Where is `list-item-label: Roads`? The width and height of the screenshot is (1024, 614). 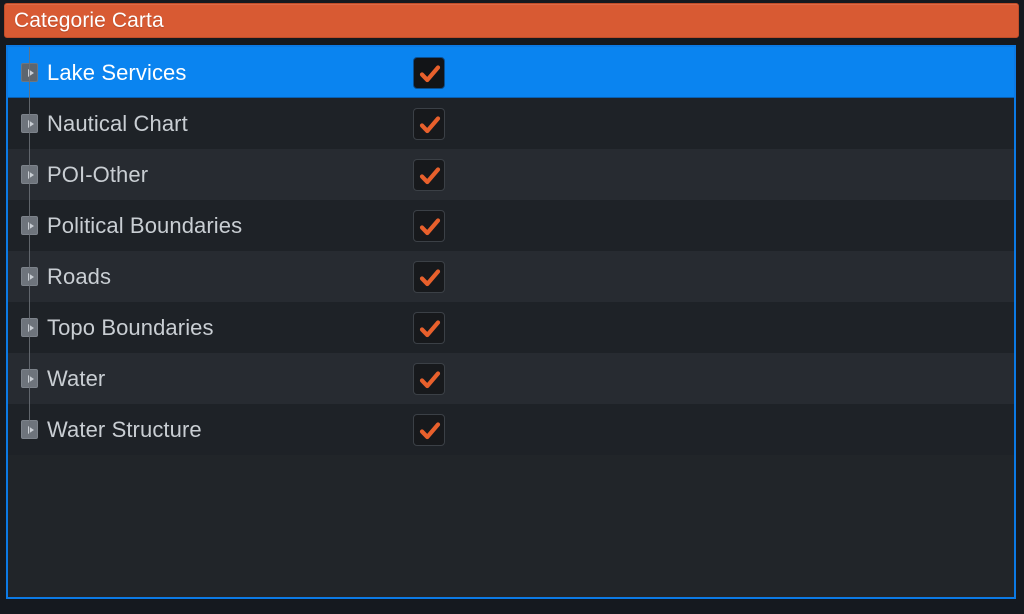 list-item-label: Roads is located at coordinates (79, 276).